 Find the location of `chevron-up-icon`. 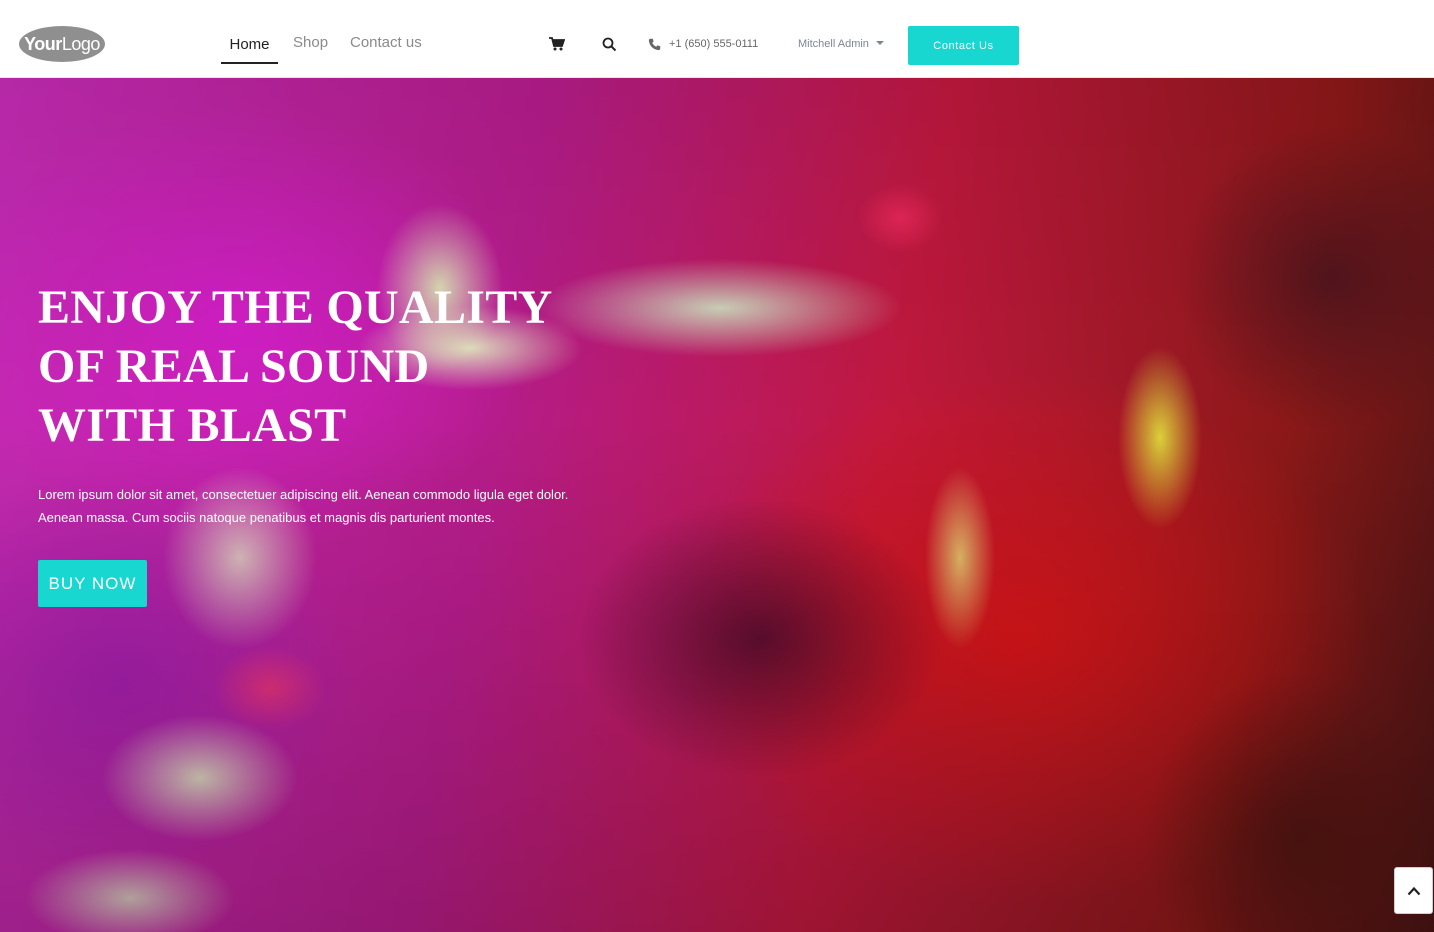

chevron-up-icon is located at coordinates (1413, 890).